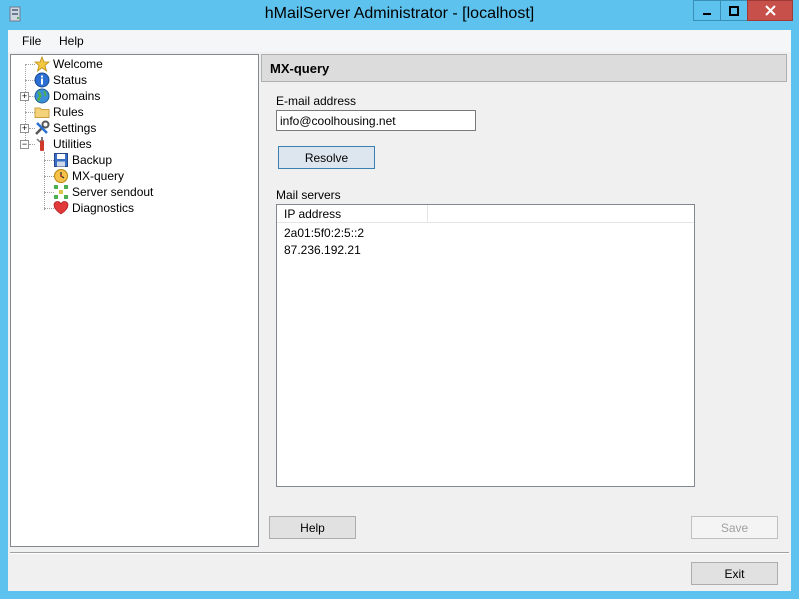 This screenshot has width=799, height=599. Describe the element at coordinates (524, 68) in the screenshot. I see `panel-header: MX-query` at that location.